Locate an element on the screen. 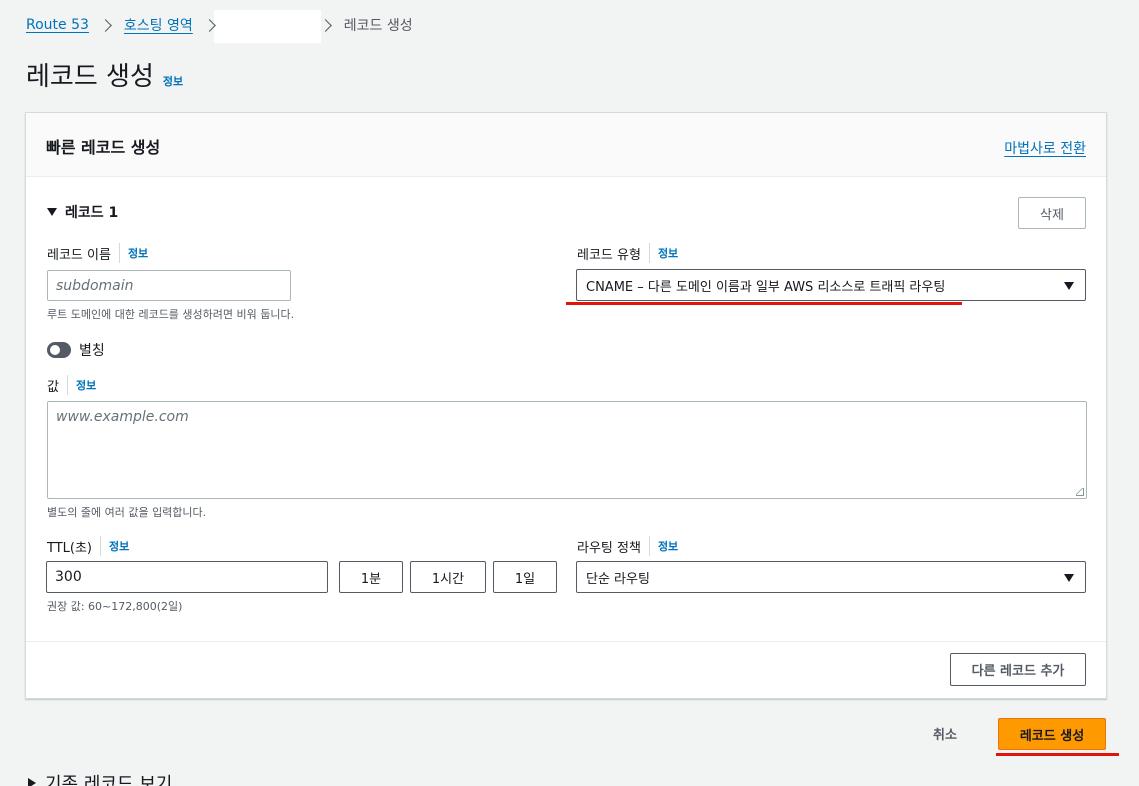  page-header: 레코드 생성 정보 is located at coordinates (104, 74).